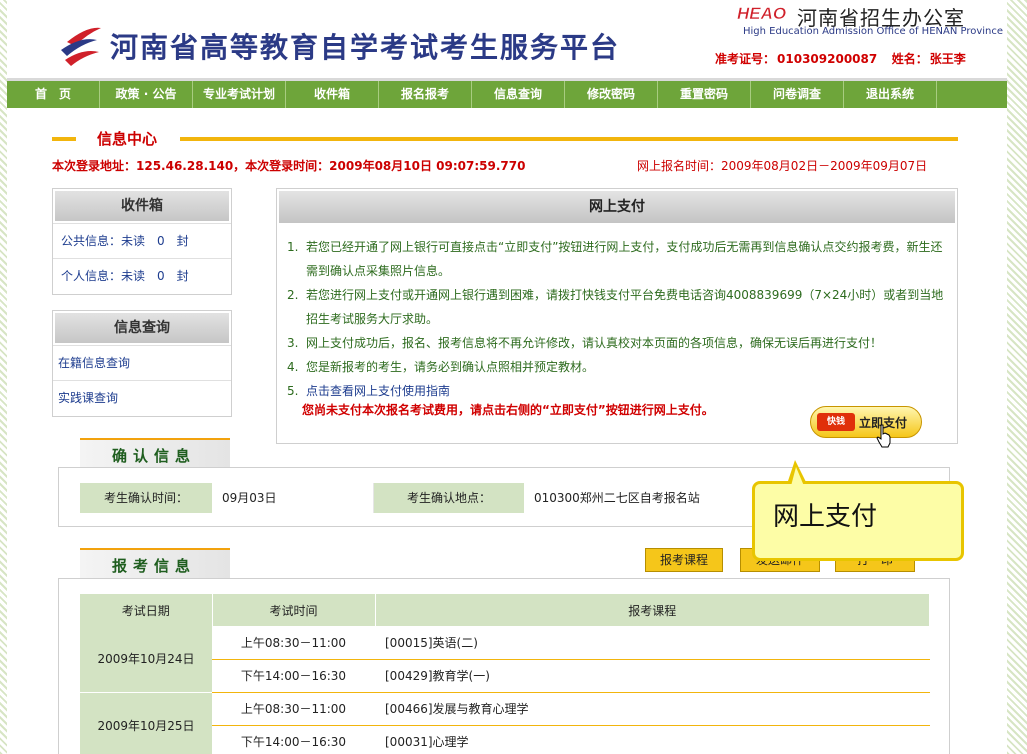 This screenshot has width=1027, height=754. What do you see at coordinates (365, 47) in the screenshot?
I see `site-title: 河南省高等教育自学考试考生服务平台` at bounding box center [365, 47].